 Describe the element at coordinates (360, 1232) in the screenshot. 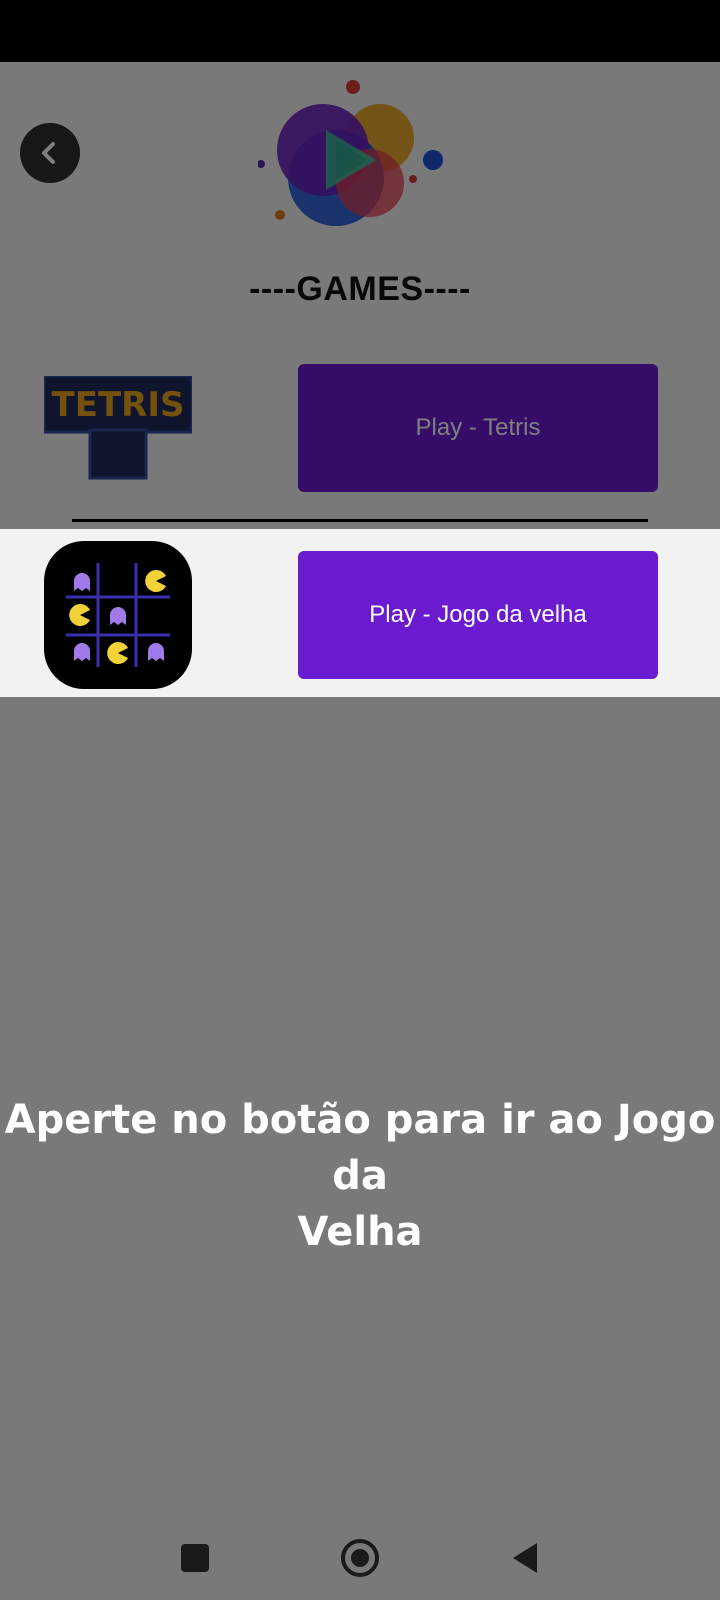

I see `tutorial-tip-line-2: Velha` at that location.